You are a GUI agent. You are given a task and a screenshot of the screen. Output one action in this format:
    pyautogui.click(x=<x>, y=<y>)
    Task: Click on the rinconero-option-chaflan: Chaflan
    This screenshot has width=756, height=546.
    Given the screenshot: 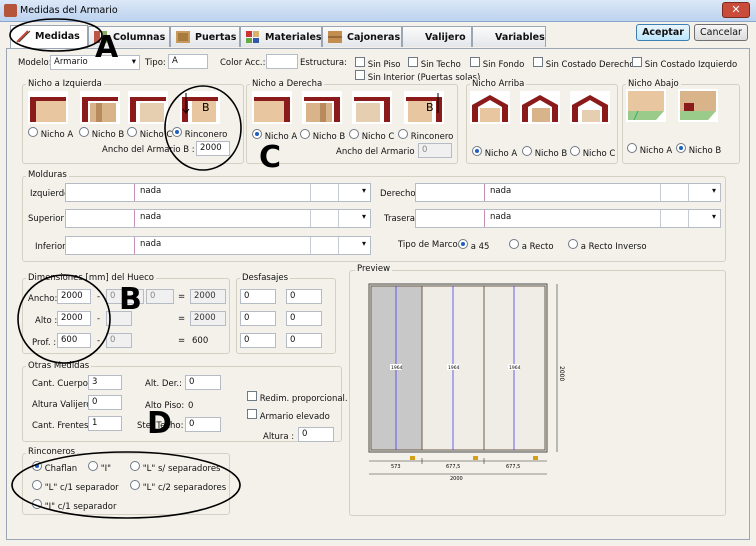 What is the action you would take?
    pyautogui.click(x=54, y=467)
    